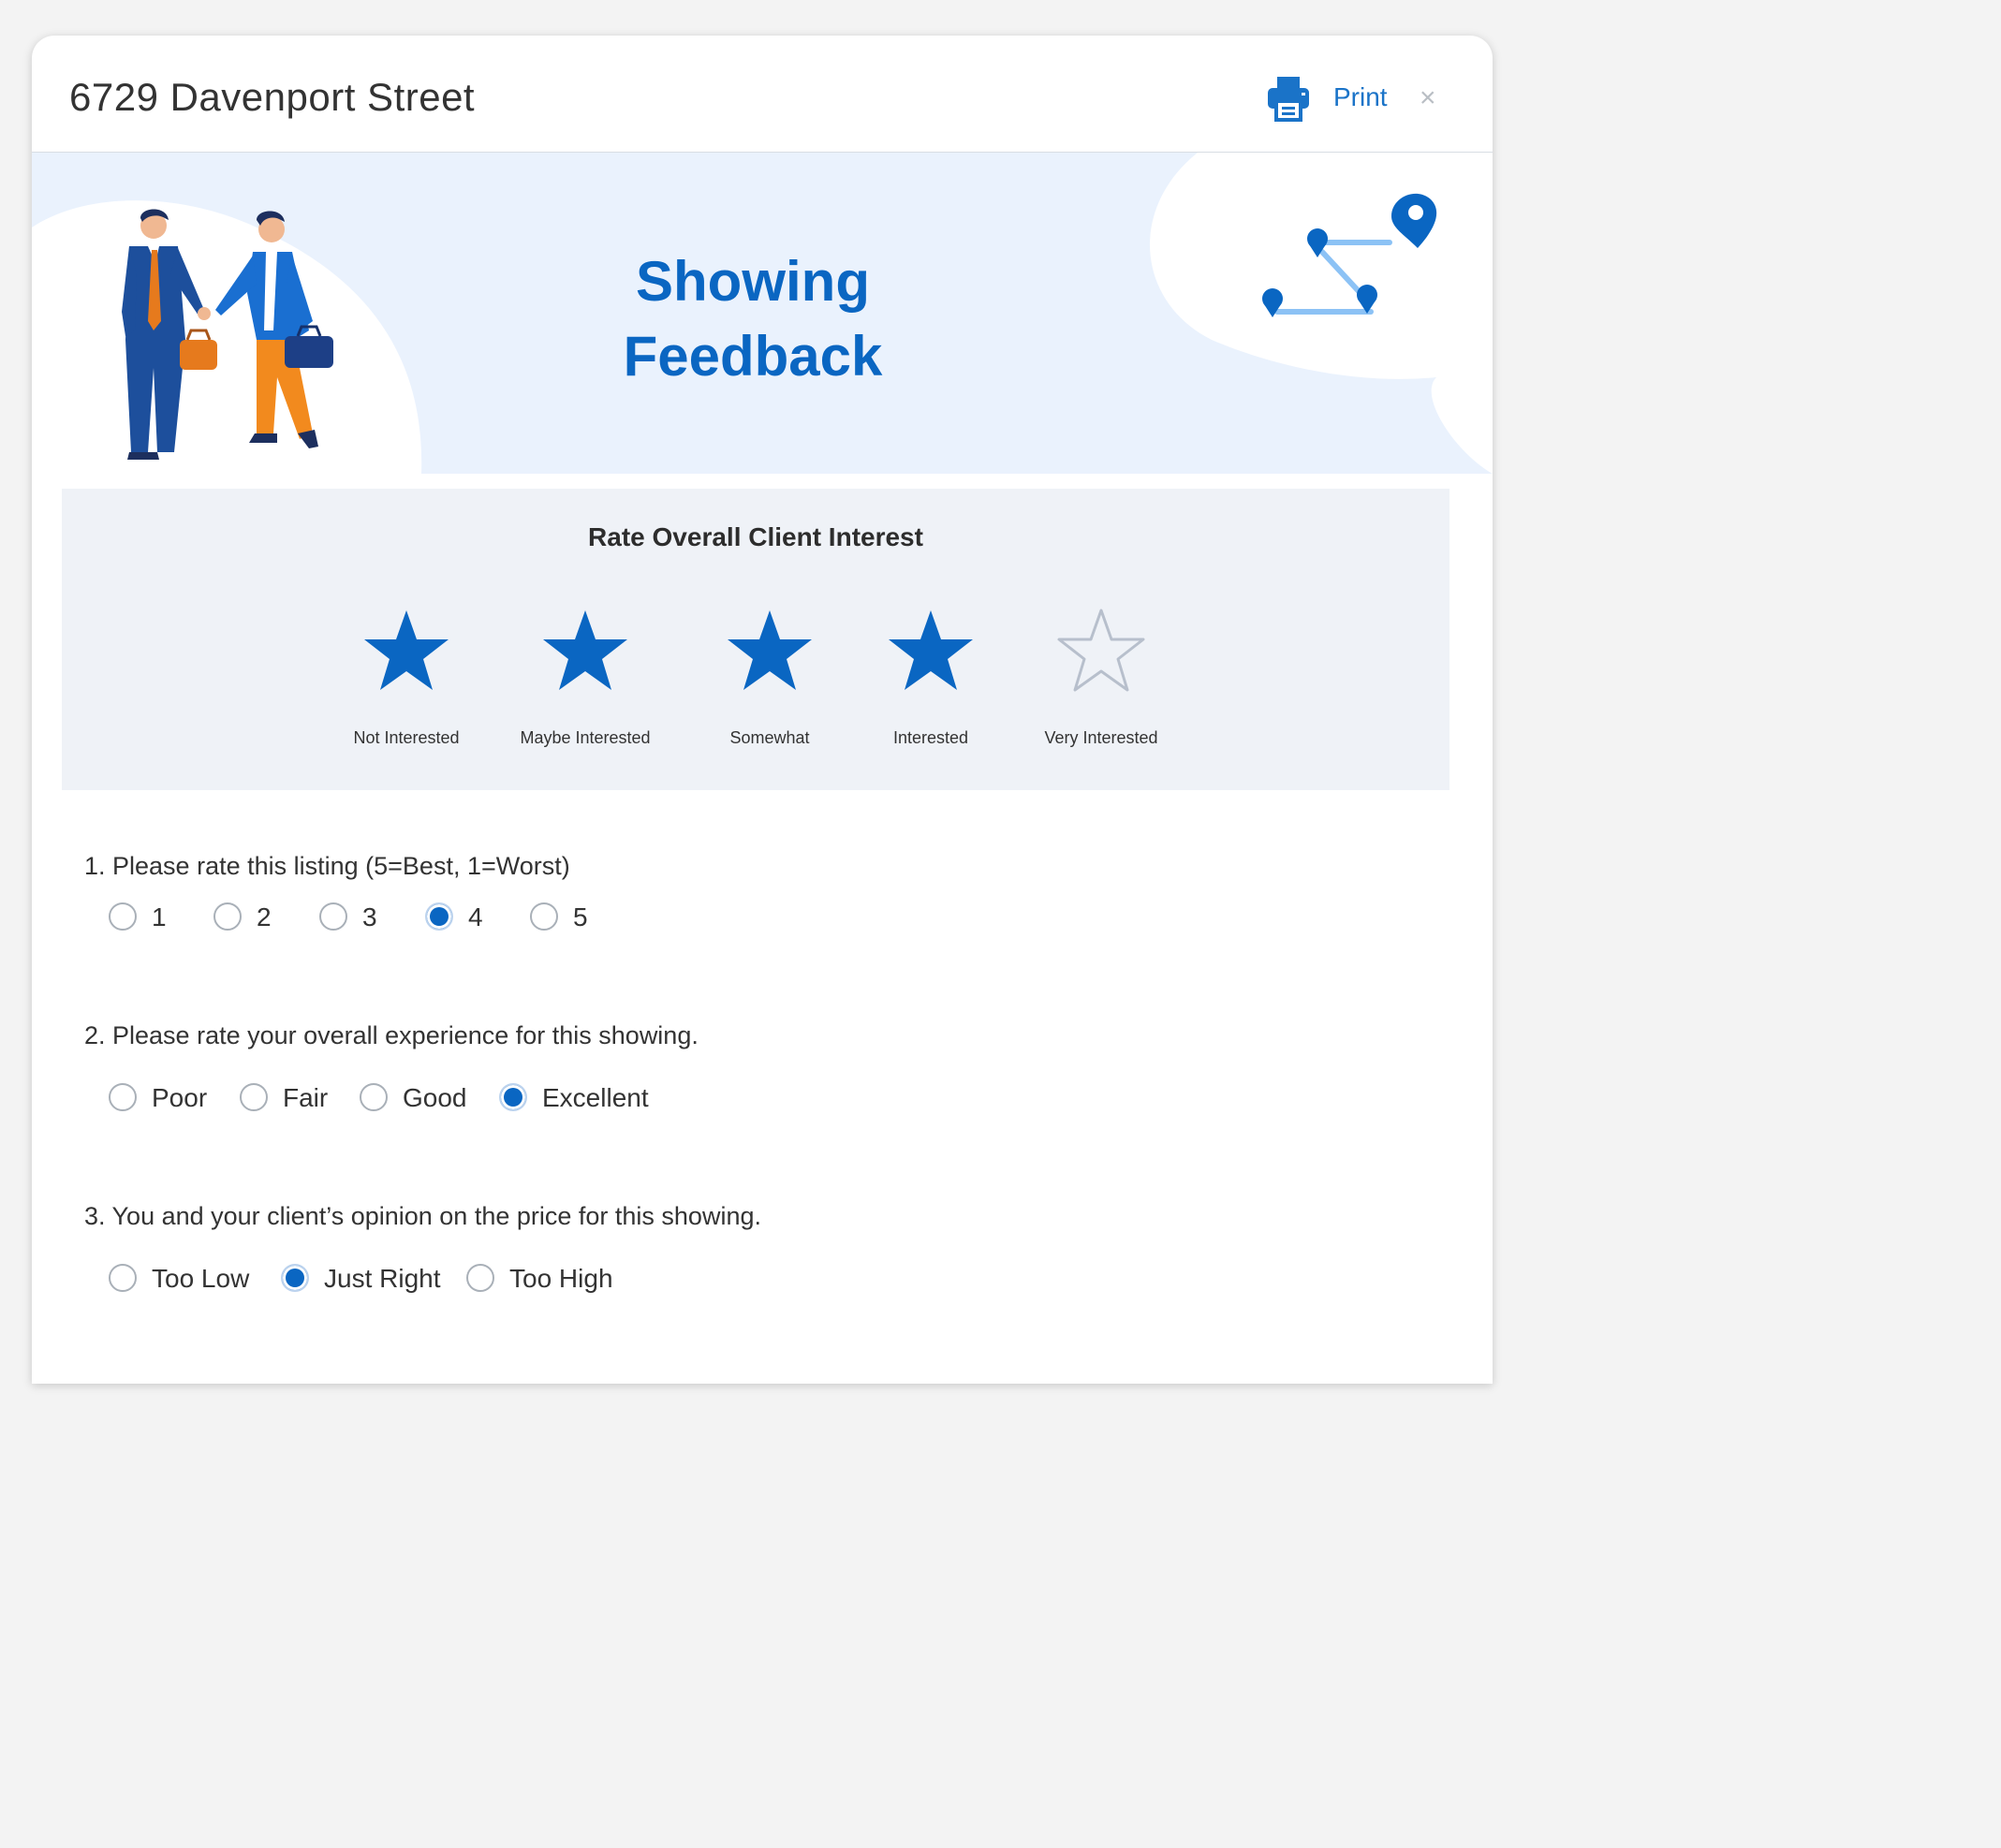  What do you see at coordinates (585, 737) in the screenshot?
I see `star-label: Maybe Interested` at bounding box center [585, 737].